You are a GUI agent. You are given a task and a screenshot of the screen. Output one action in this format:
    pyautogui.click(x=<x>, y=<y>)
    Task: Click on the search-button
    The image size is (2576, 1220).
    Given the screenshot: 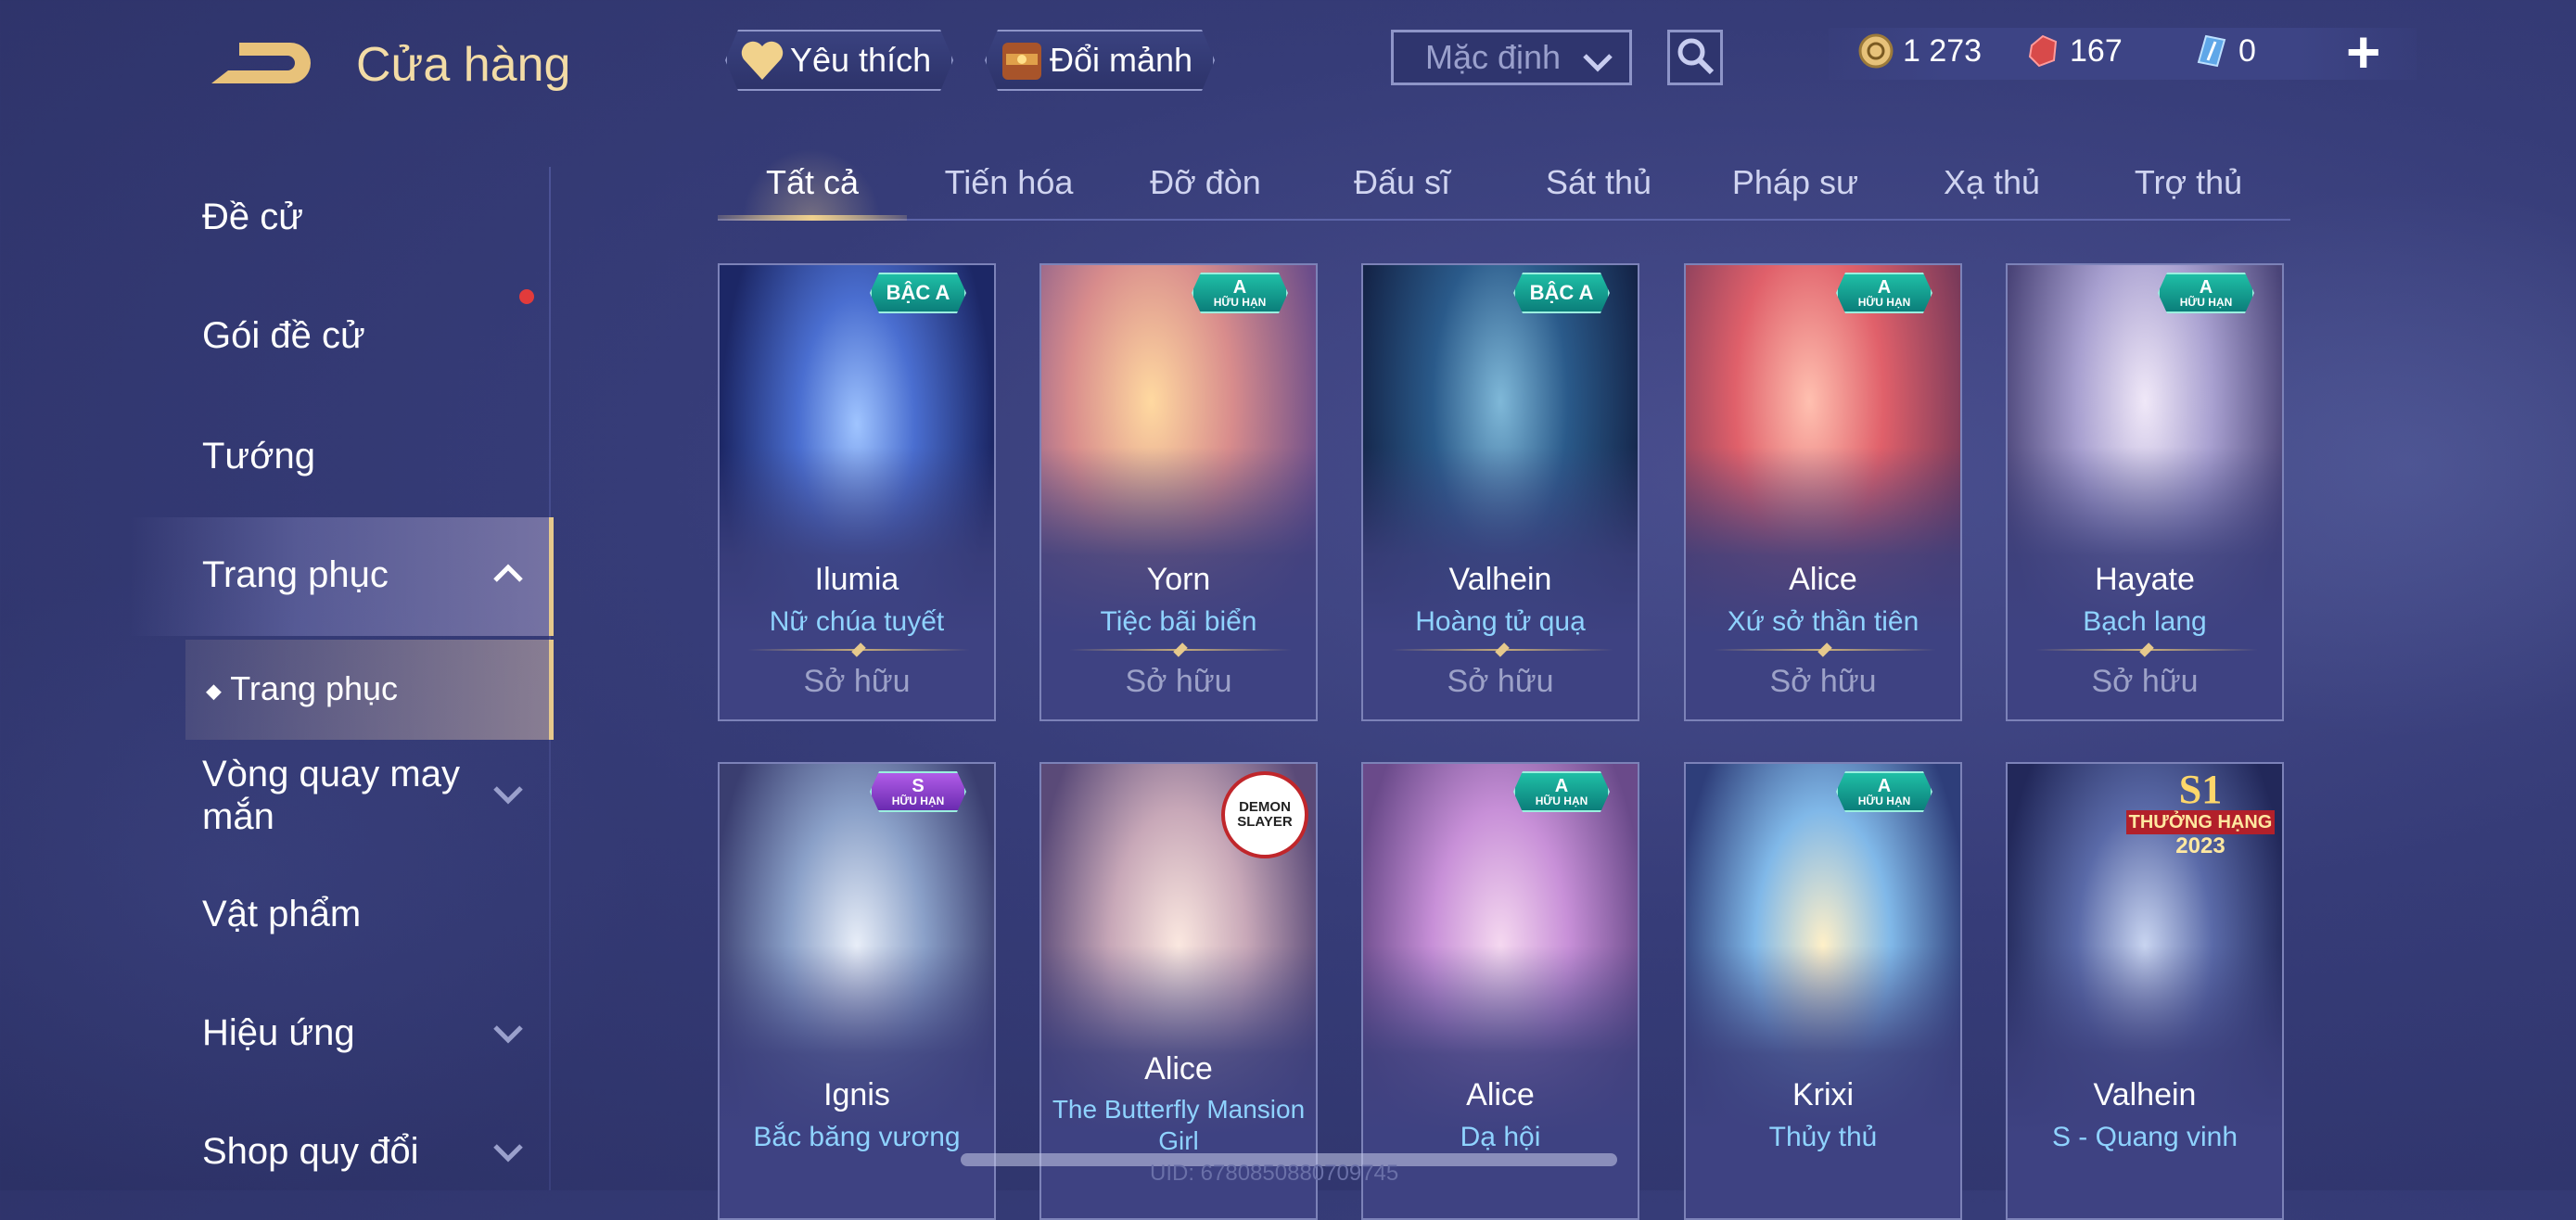 What is the action you would take?
    pyautogui.click(x=1695, y=57)
    